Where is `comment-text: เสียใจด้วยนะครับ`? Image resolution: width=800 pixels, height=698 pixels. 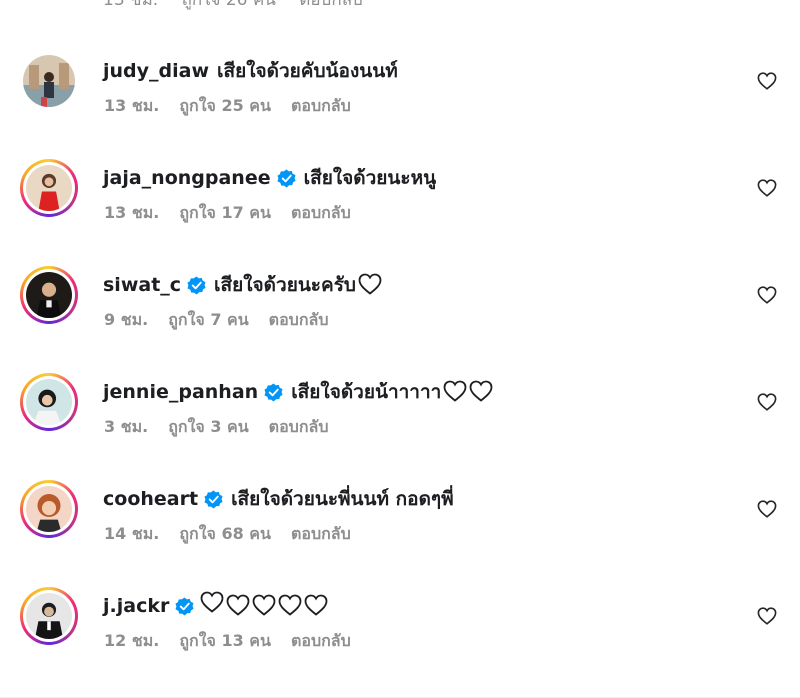
comment-text: เสียใจด้วยนะครับ is located at coordinates (285, 285).